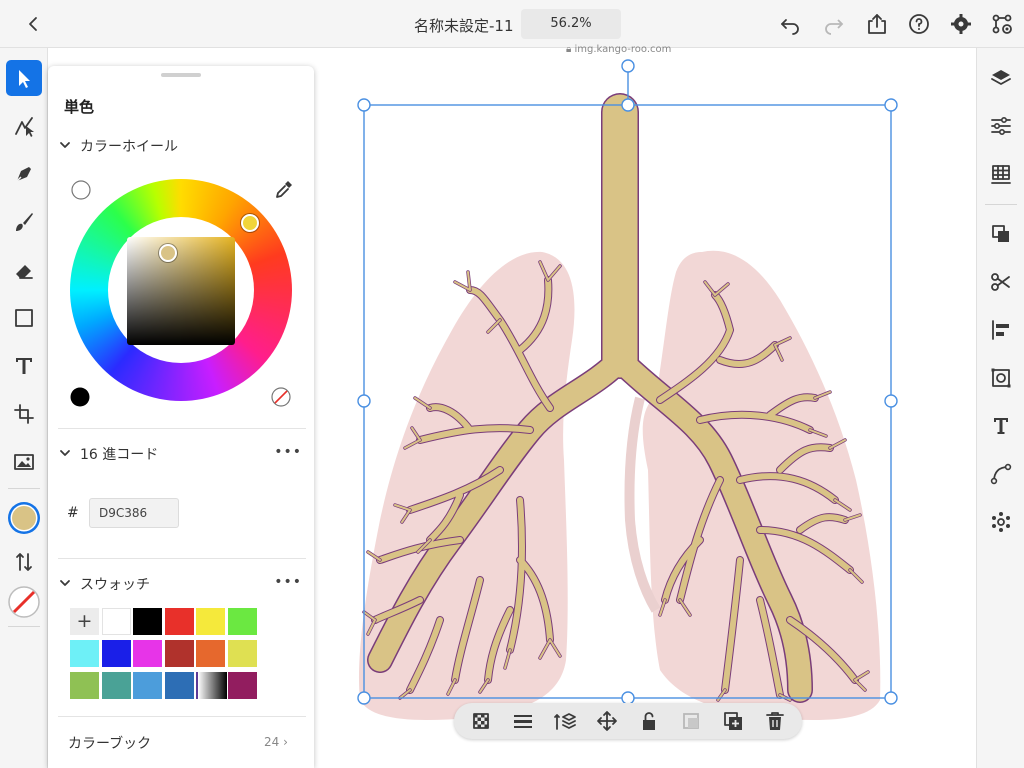  What do you see at coordinates (1000, 408) in the screenshot?
I see `properties-toolbar` at bounding box center [1000, 408].